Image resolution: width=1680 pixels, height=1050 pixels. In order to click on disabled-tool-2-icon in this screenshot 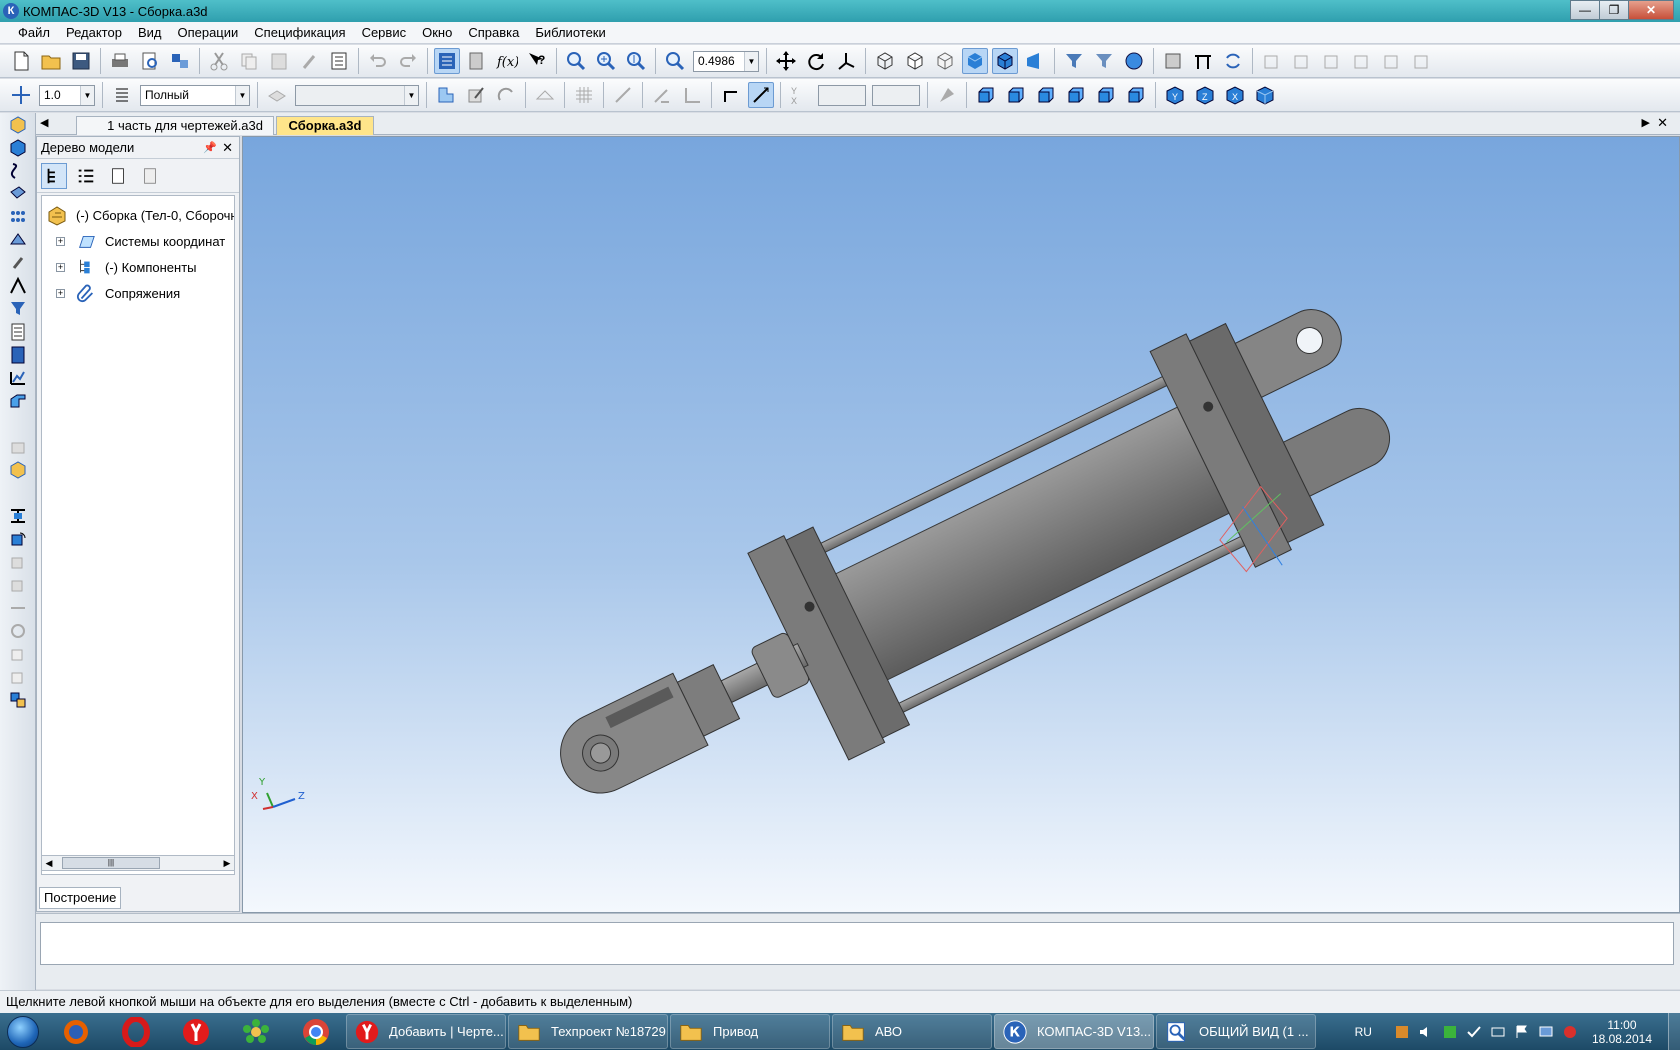, I will do `click(18, 562)`.